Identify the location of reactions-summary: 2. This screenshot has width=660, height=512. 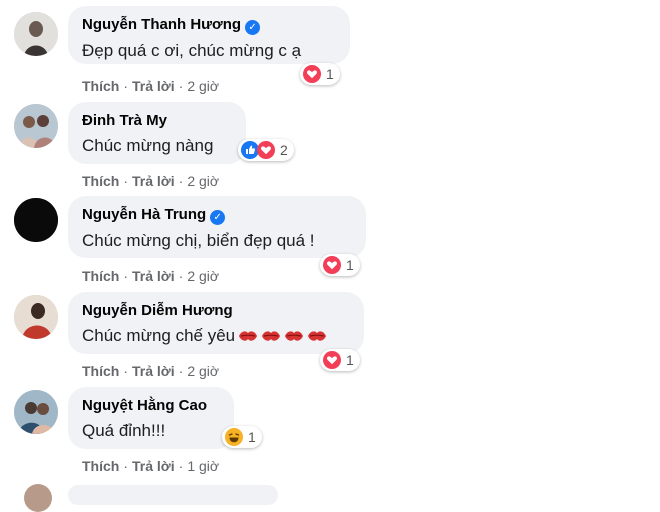
(266, 150).